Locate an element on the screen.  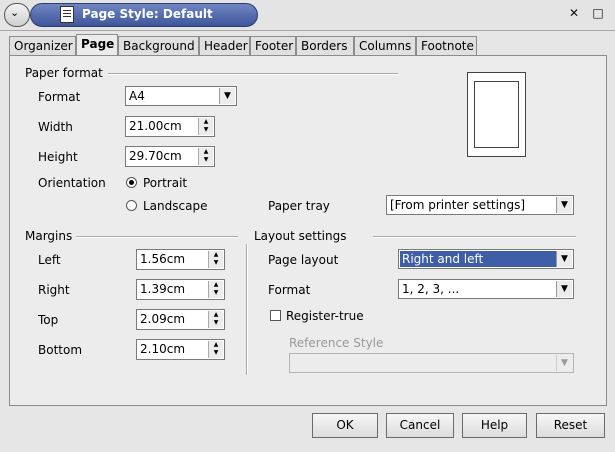
orientation-label: Orientation is located at coordinates (72, 183).